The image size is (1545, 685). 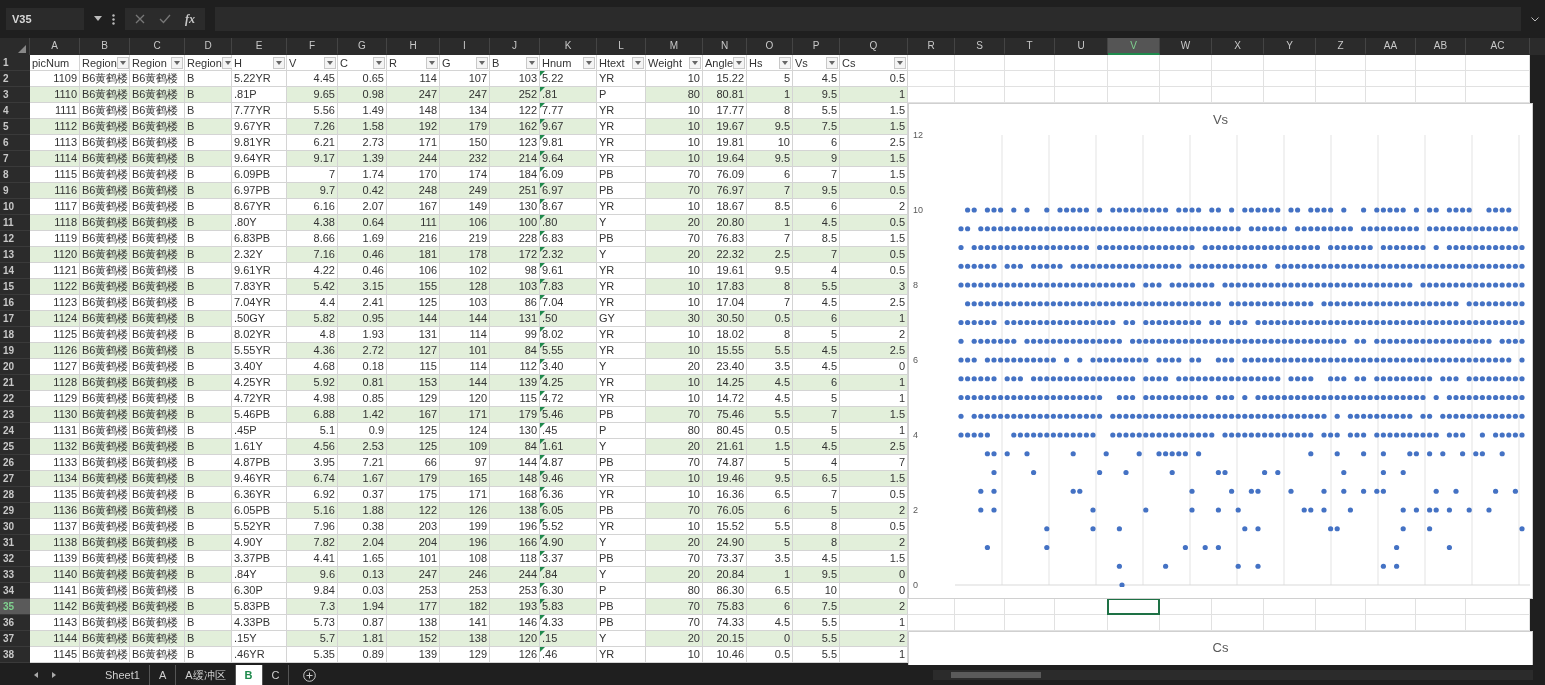 I want to click on row-number: 3, so click(x=15, y=95).